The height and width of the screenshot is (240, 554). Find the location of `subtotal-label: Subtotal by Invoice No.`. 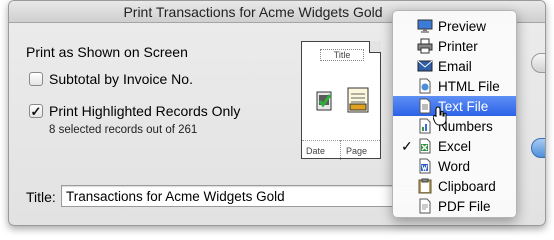

subtotal-label: Subtotal by Invoice No. is located at coordinates (121, 79).